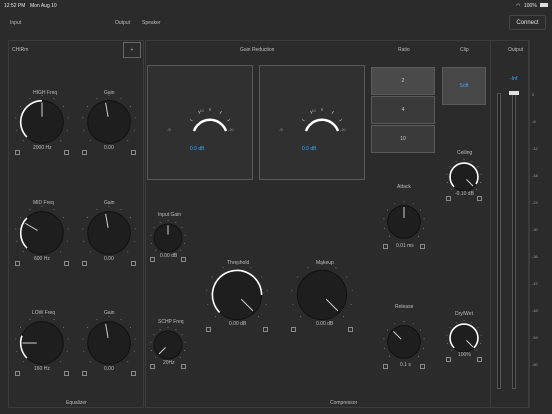  What do you see at coordinates (169, 256) in the screenshot?
I see `input-gain-value: 0.00 dB` at bounding box center [169, 256].